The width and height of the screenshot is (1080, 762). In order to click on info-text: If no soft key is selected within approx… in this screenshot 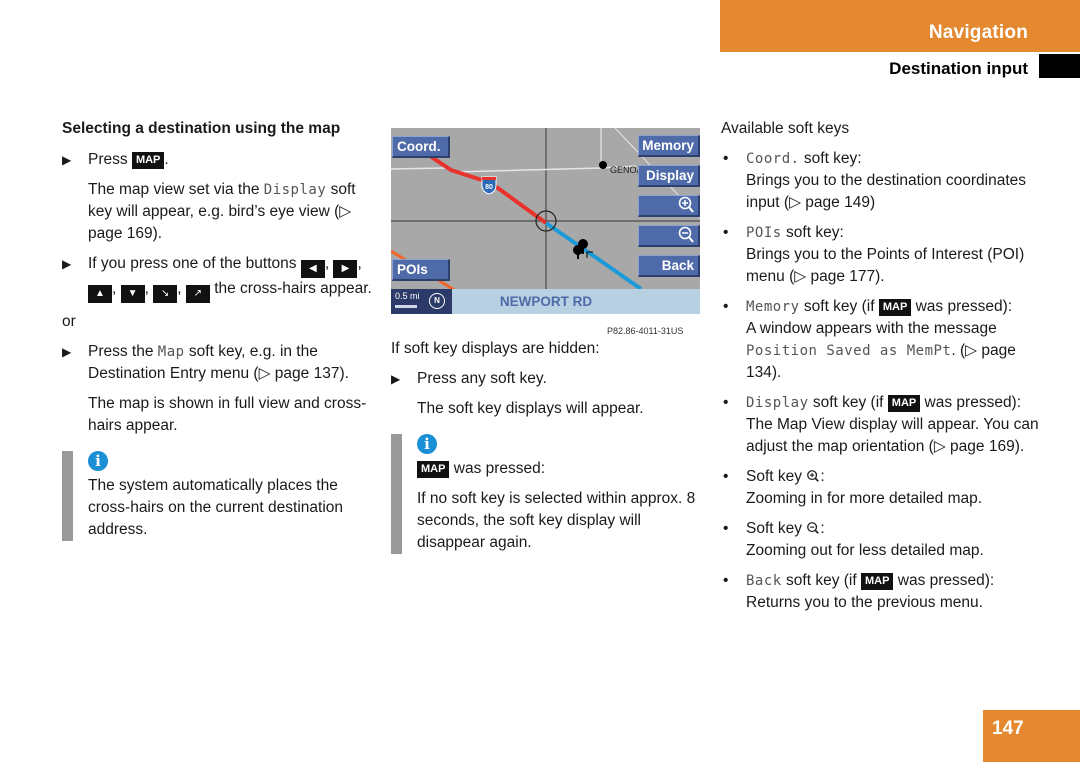, I will do `click(556, 520)`.